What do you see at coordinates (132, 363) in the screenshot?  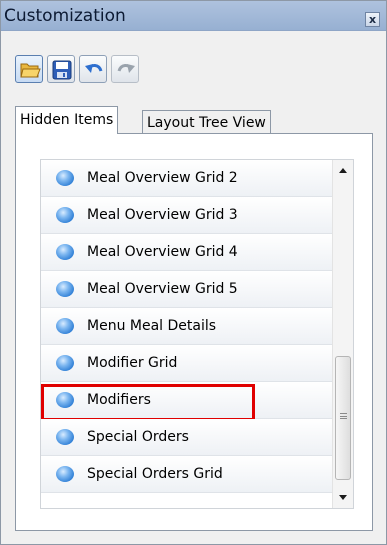 I see `list-item-label: Modifier Grid` at bounding box center [132, 363].